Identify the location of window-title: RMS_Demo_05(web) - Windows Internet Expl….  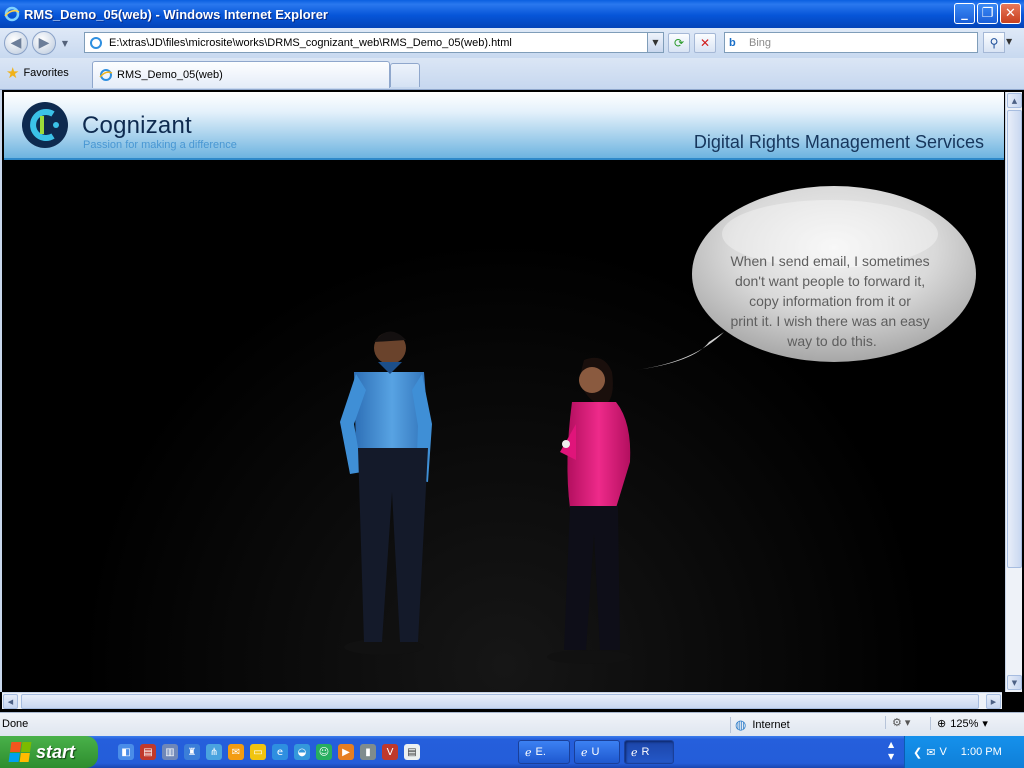
(176, 14).